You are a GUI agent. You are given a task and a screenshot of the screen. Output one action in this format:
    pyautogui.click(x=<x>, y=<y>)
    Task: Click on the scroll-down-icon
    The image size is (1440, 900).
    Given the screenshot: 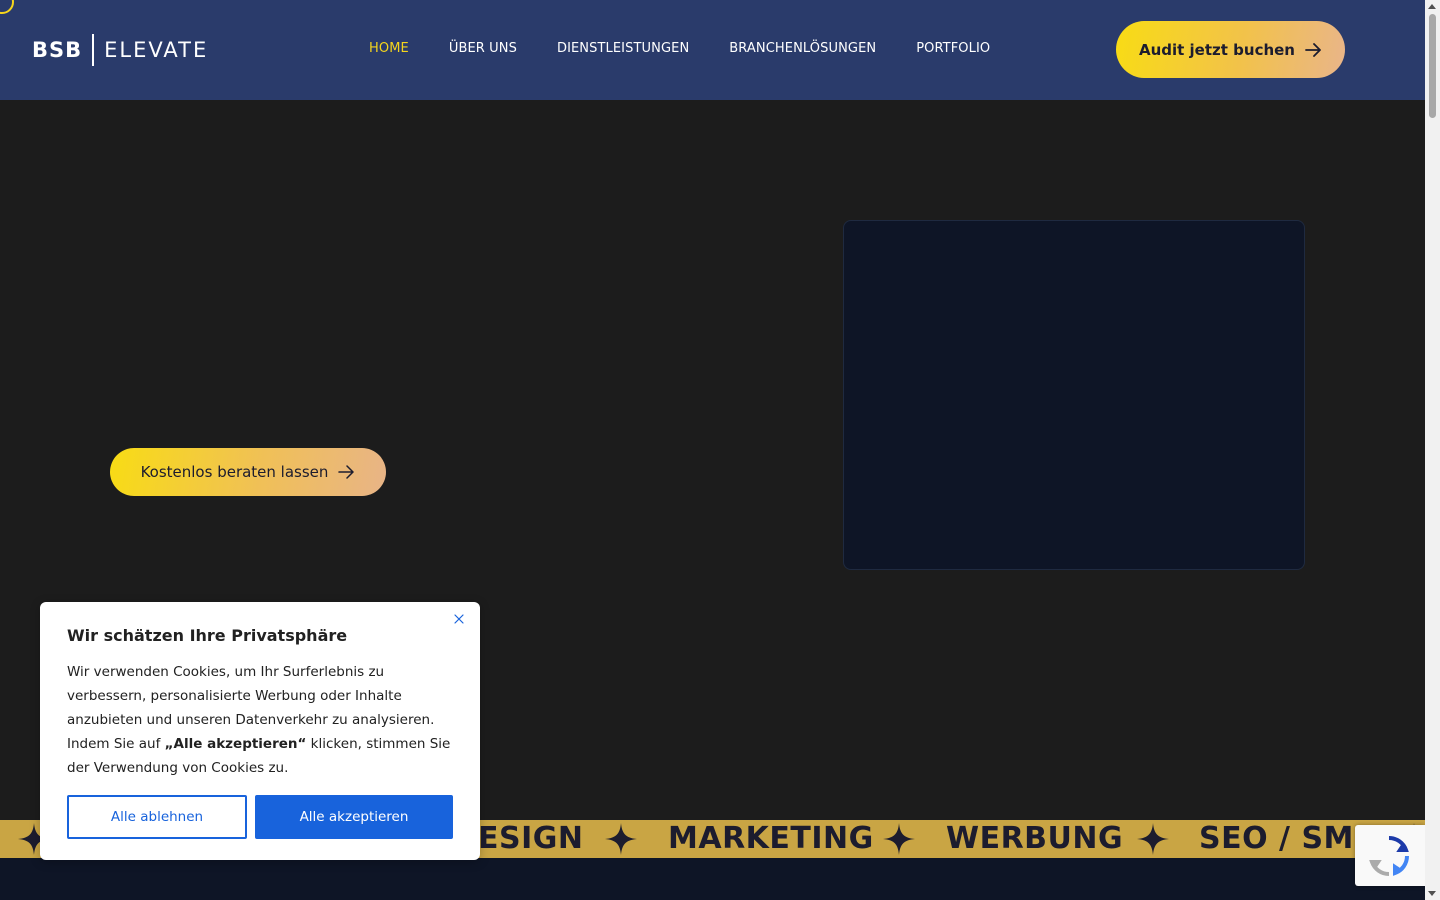 What is the action you would take?
    pyautogui.click(x=1432, y=893)
    